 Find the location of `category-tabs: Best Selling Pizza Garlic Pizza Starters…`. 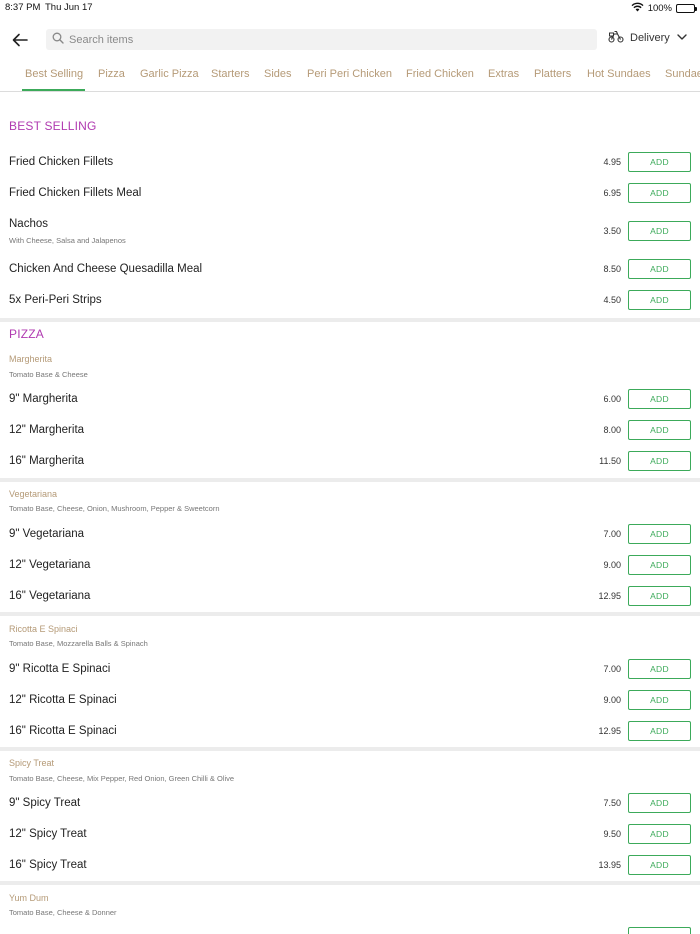

category-tabs: Best Selling Pizza Garlic Pizza Starters… is located at coordinates (350, 78).